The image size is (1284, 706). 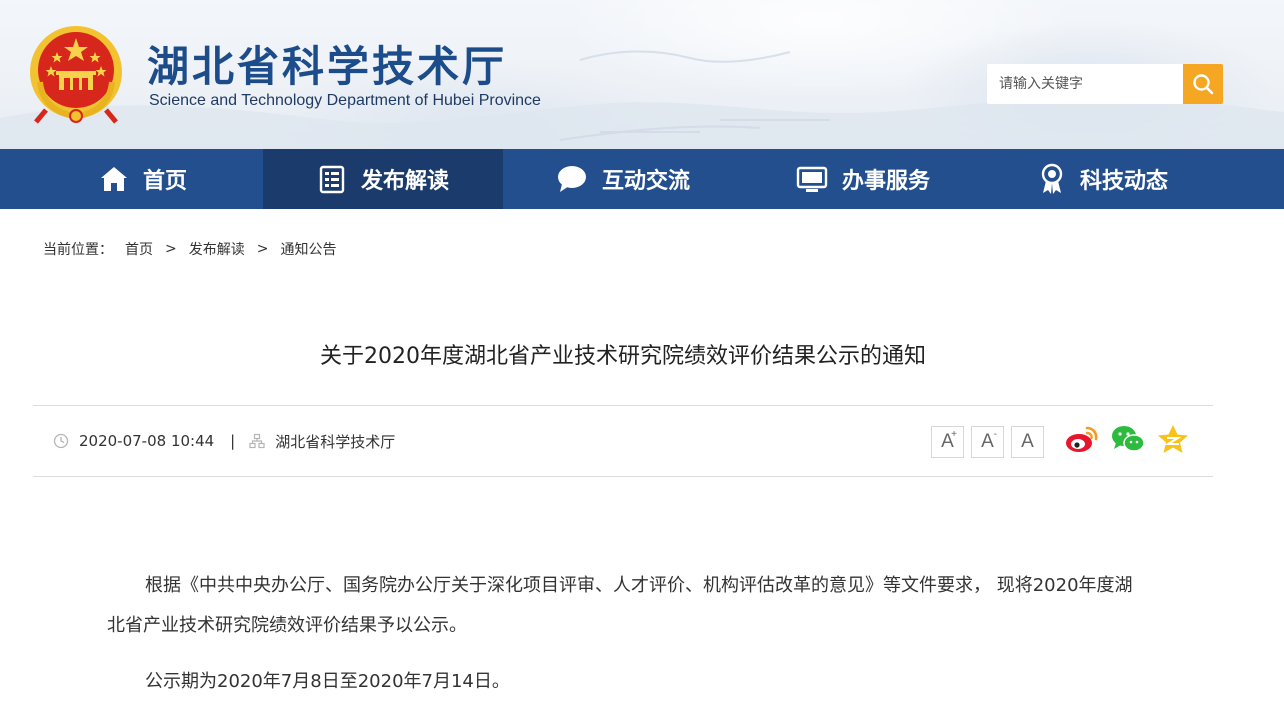 I want to click on nav-label: 互动交流, so click(x=645, y=181).